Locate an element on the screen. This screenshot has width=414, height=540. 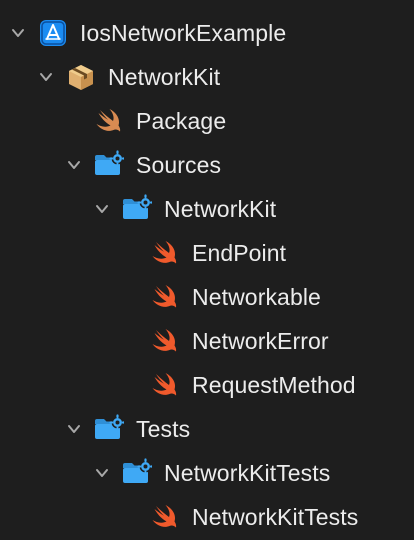
tree-item-label: Networkable is located at coordinates (256, 297).